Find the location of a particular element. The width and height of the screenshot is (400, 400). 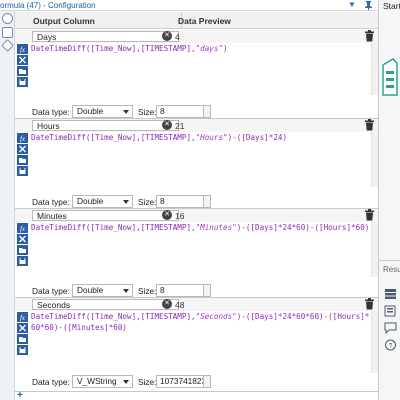

window-title: ormula (47) - Configuration is located at coordinates (48, 5).